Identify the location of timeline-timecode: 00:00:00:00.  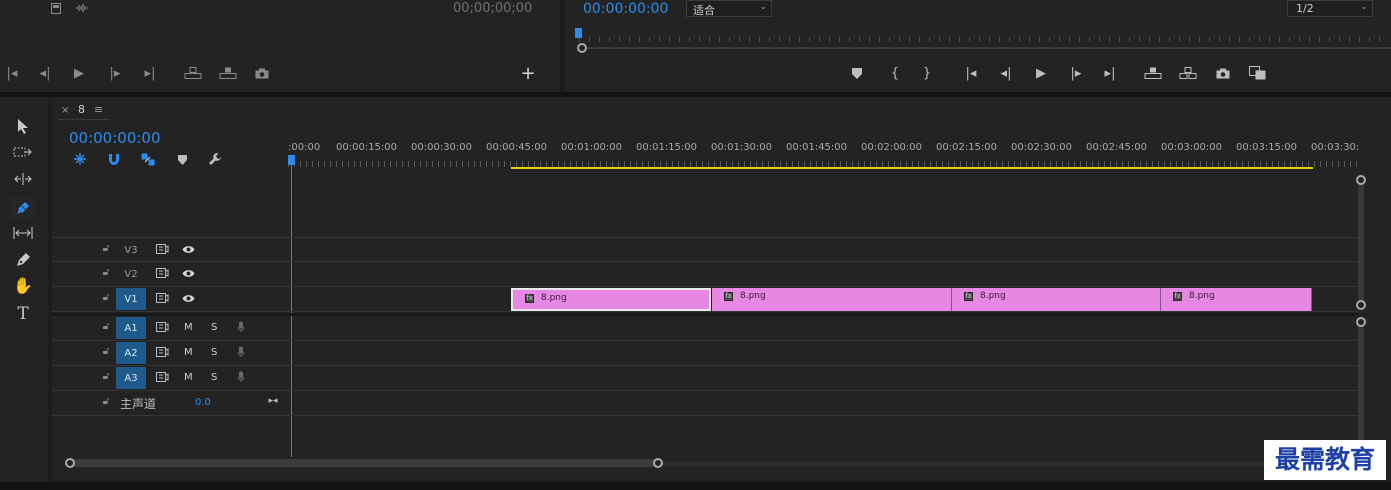
(115, 138).